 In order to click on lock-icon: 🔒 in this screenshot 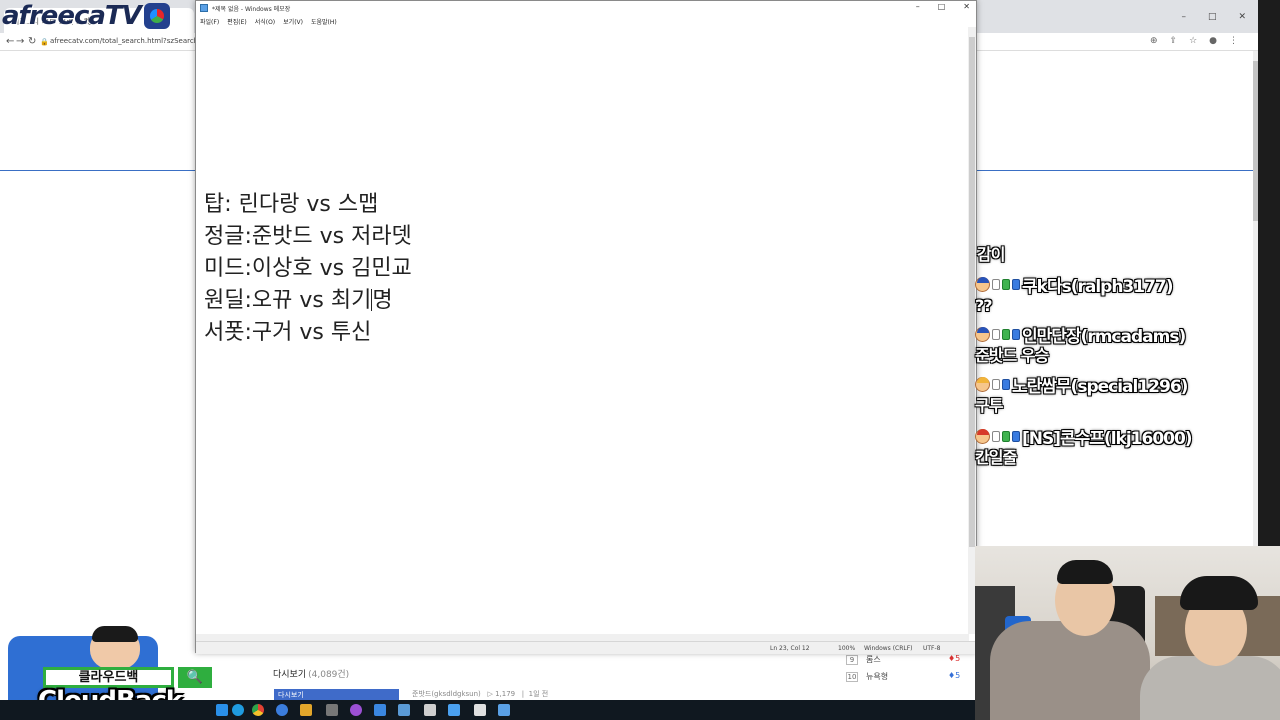, I will do `click(44, 42)`.